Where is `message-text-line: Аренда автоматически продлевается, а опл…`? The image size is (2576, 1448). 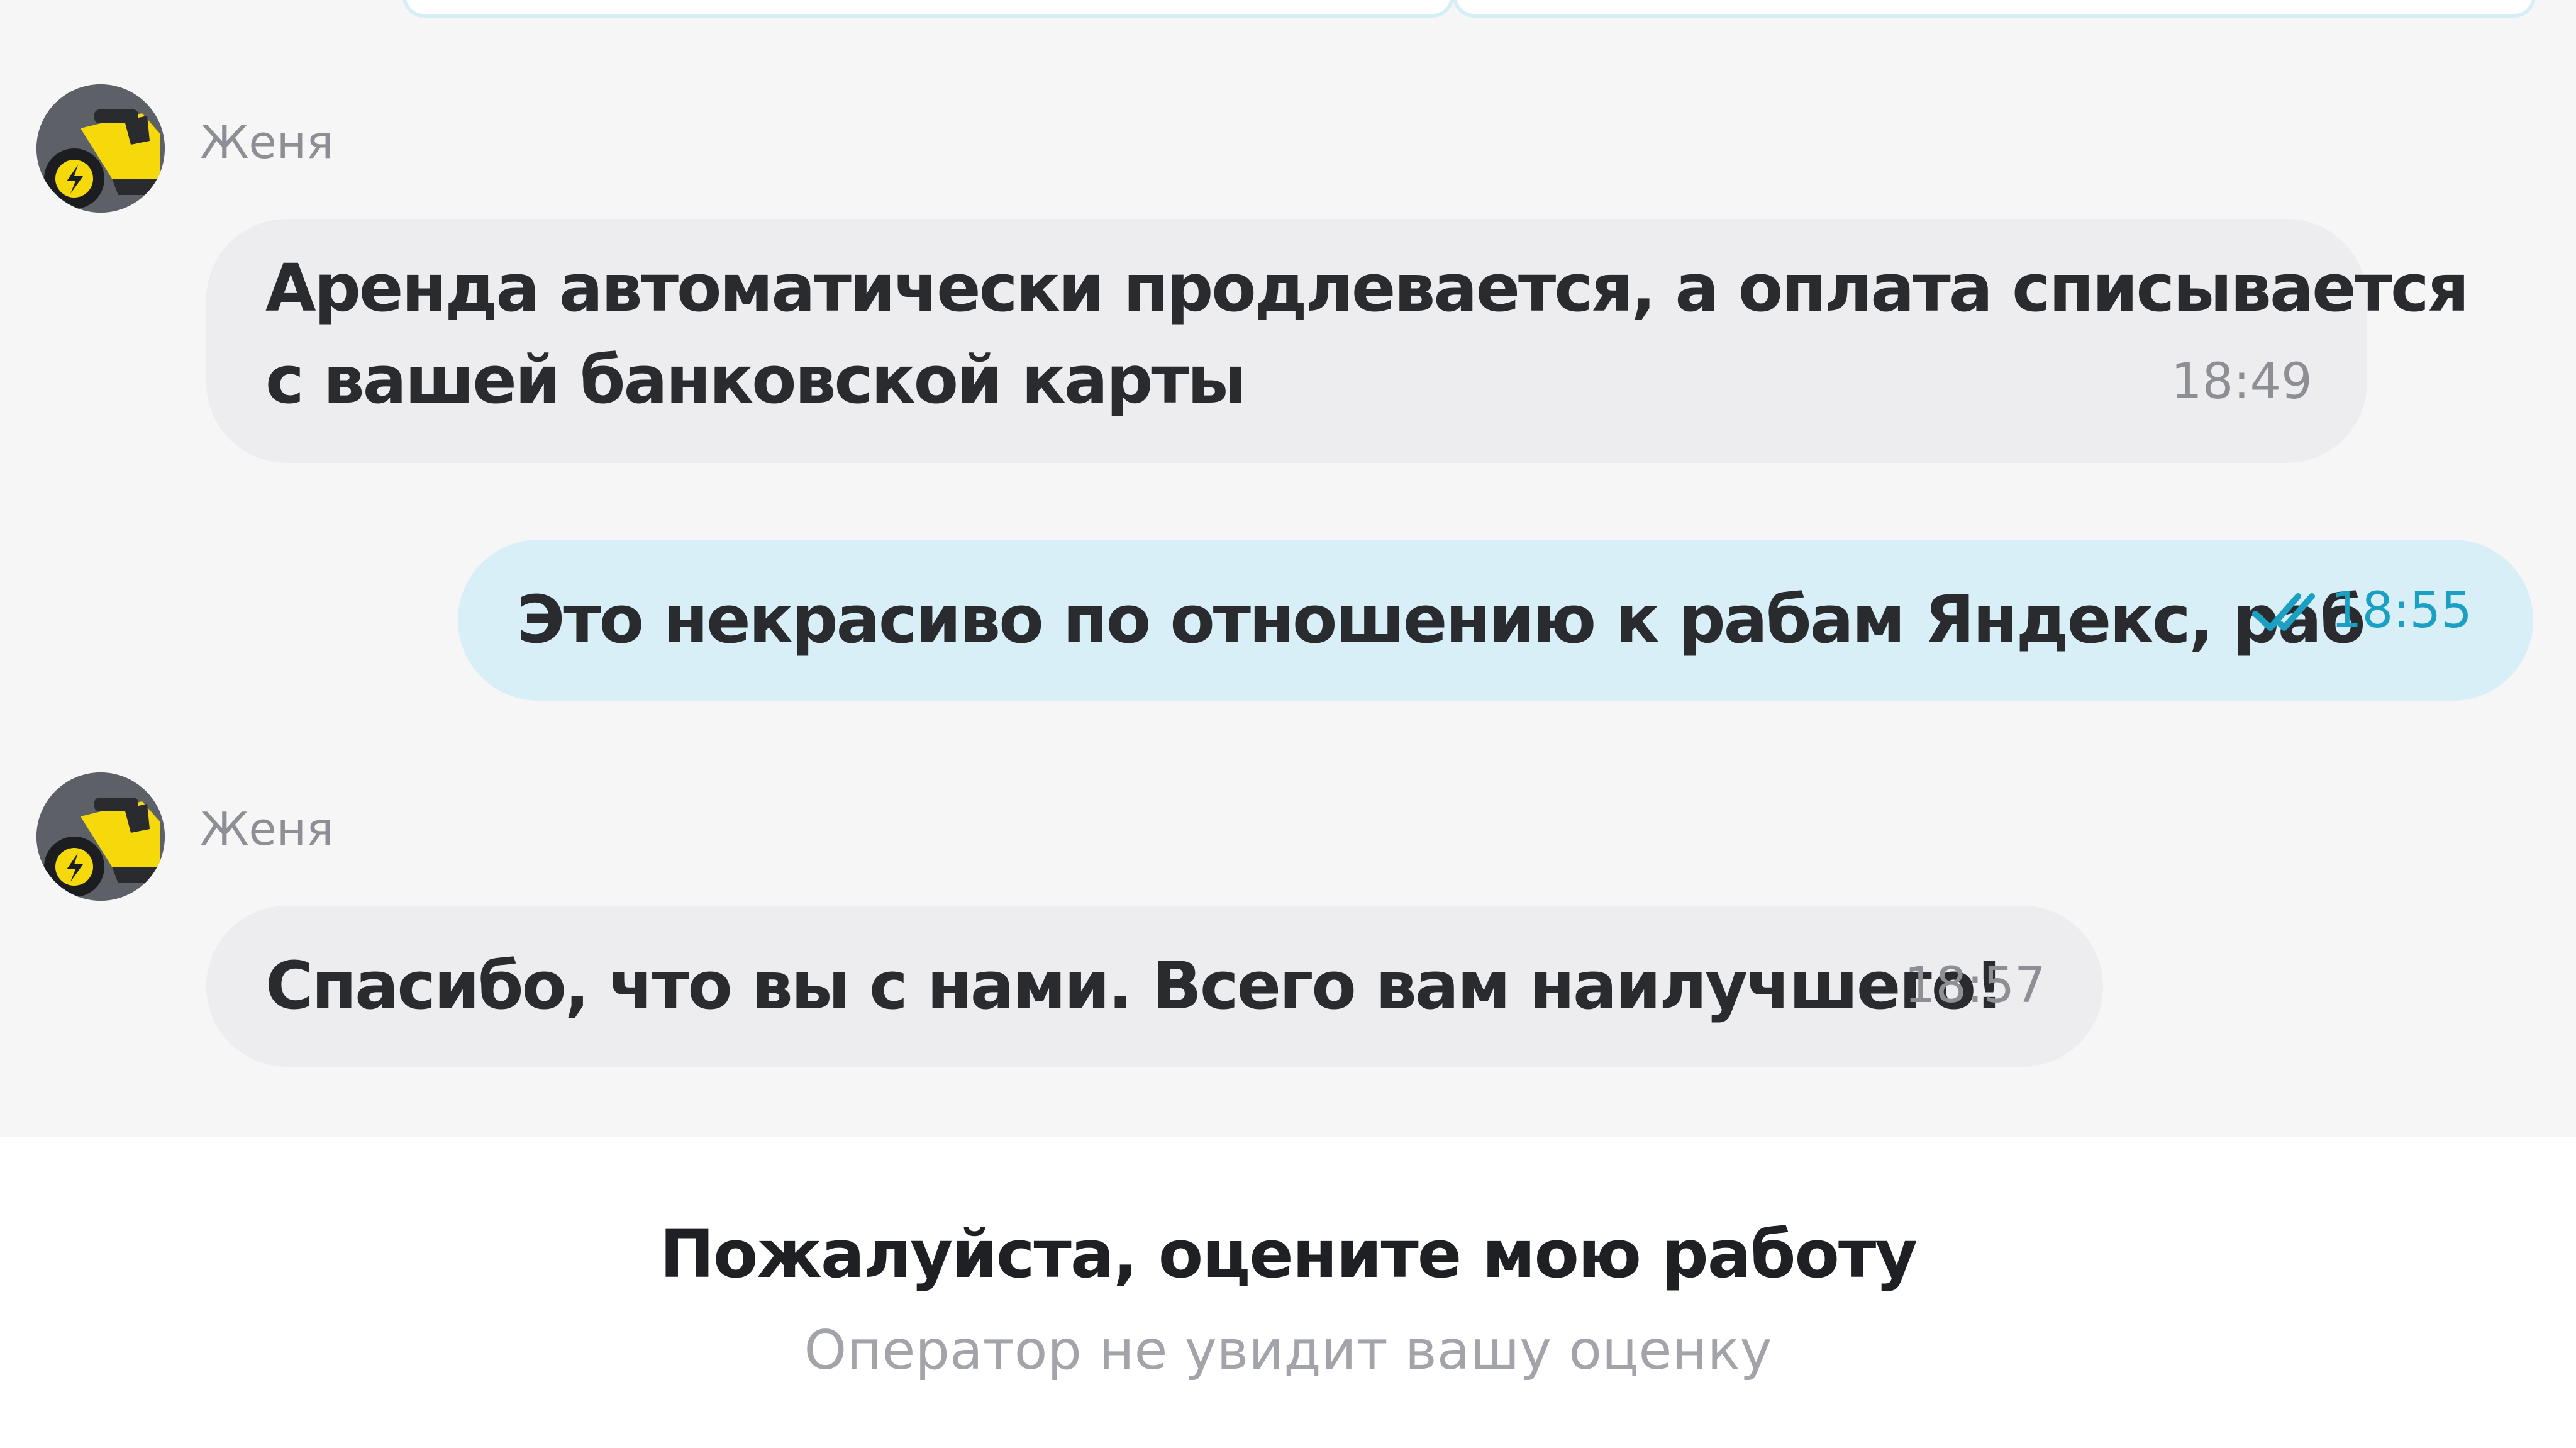
message-text-line: Аренда автоматически продлевается, а опл… is located at coordinates (1367, 288).